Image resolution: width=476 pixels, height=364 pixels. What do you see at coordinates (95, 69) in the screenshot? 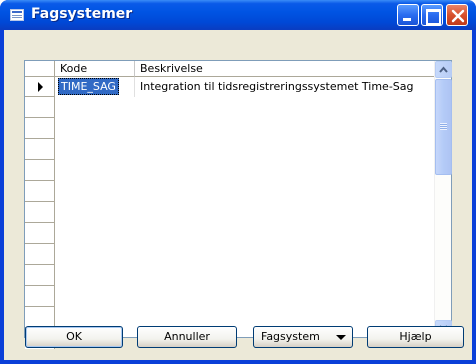
I see `column-header-kode: Kode` at bounding box center [95, 69].